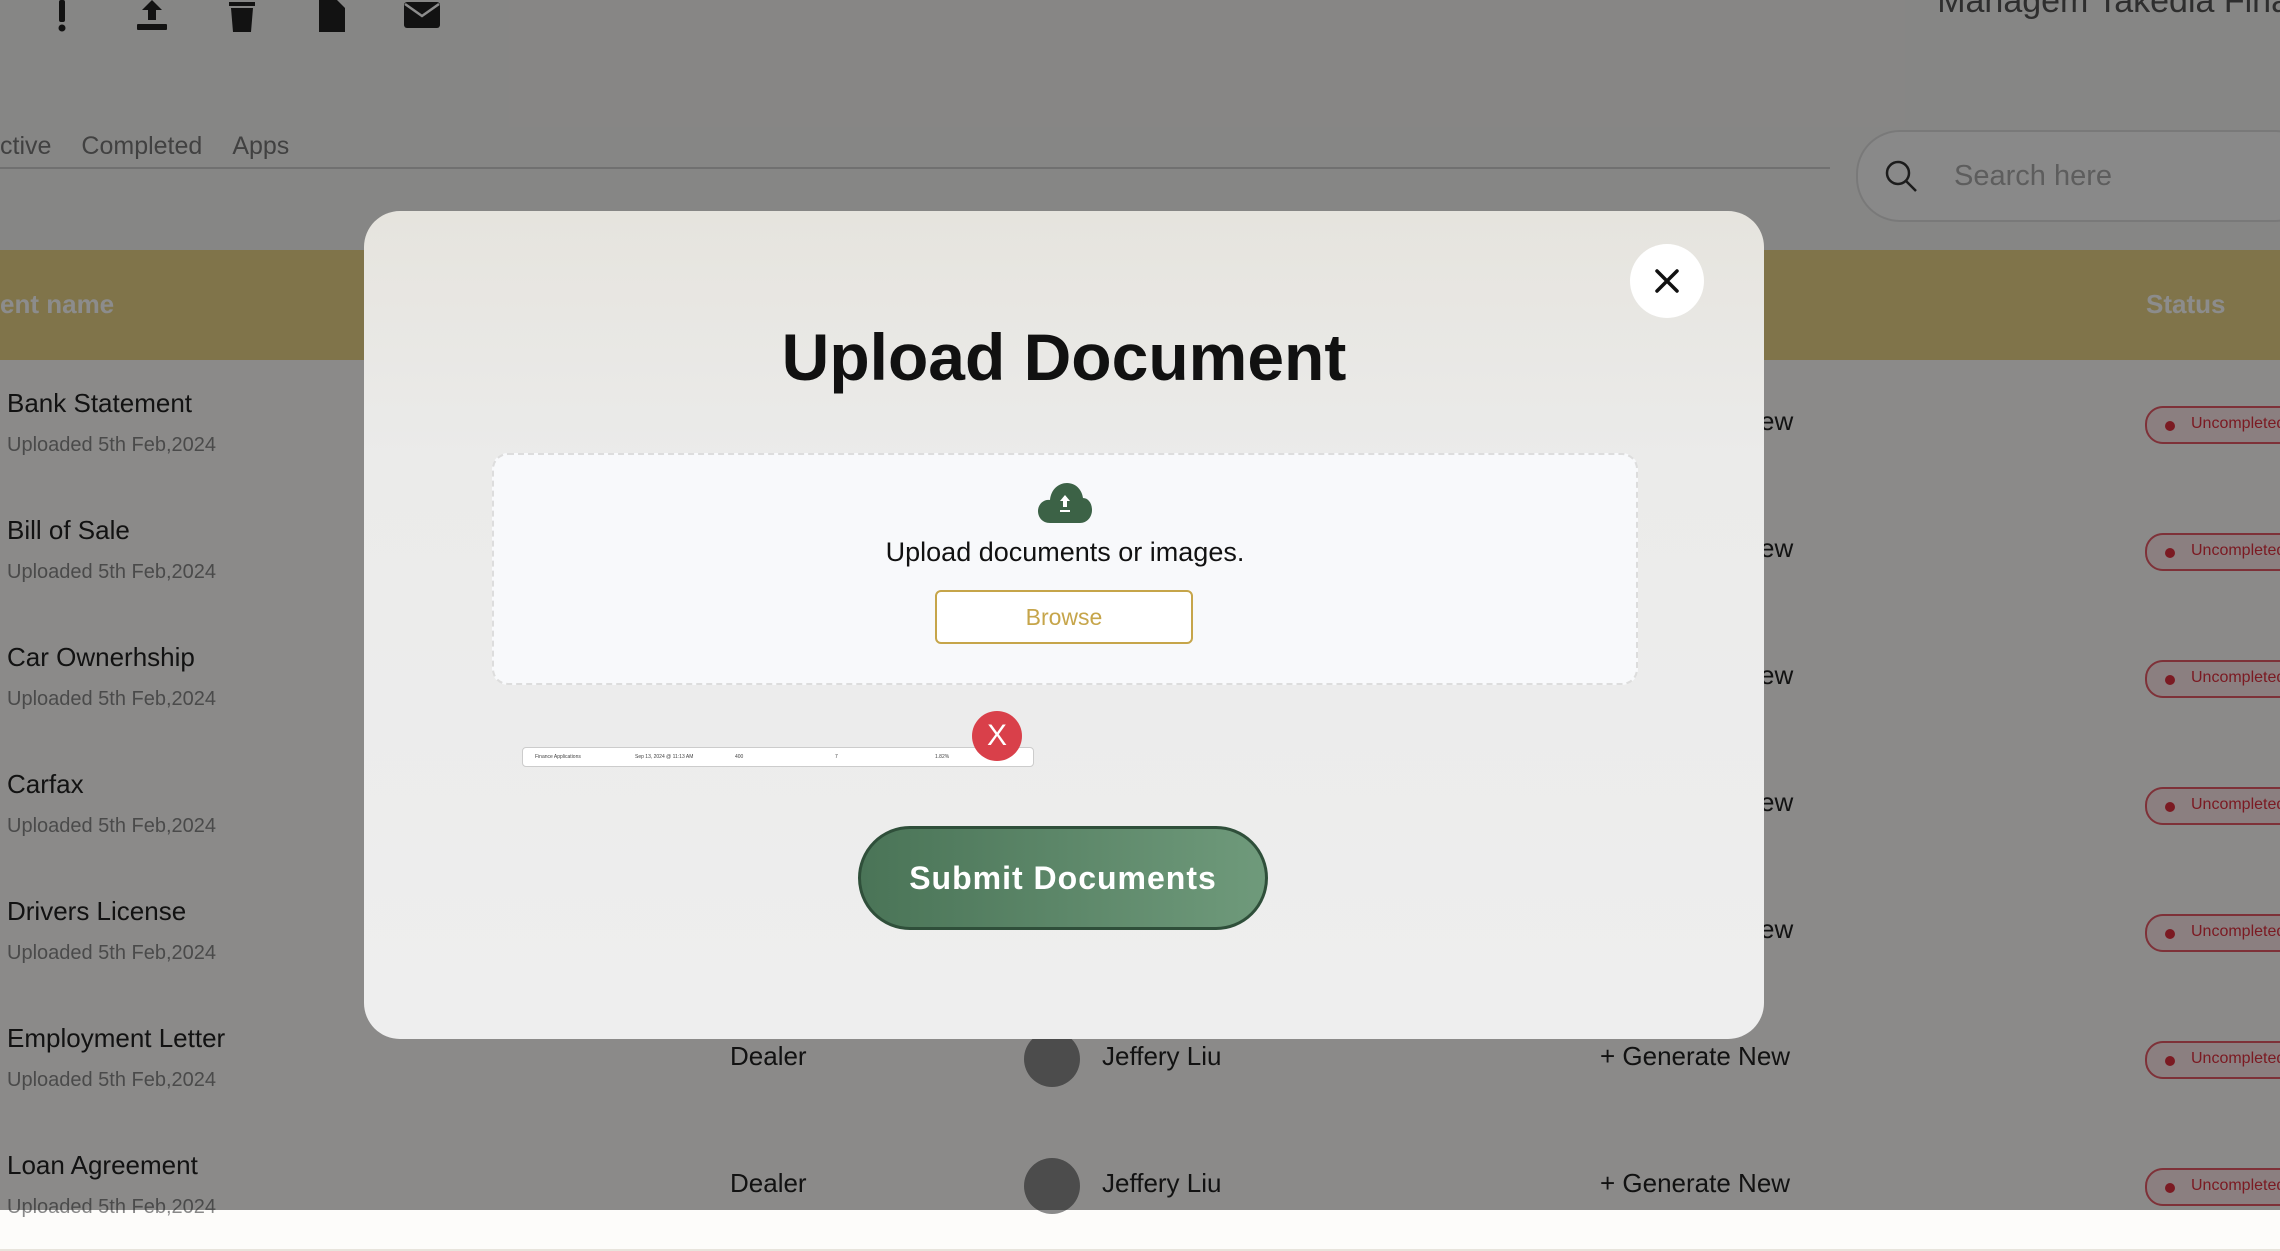 This screenshot has width=2280, height=1251. Describe the element at coordinates (942, 757) in the screenshot. I see `preview-cell: 1.82%` at that location.